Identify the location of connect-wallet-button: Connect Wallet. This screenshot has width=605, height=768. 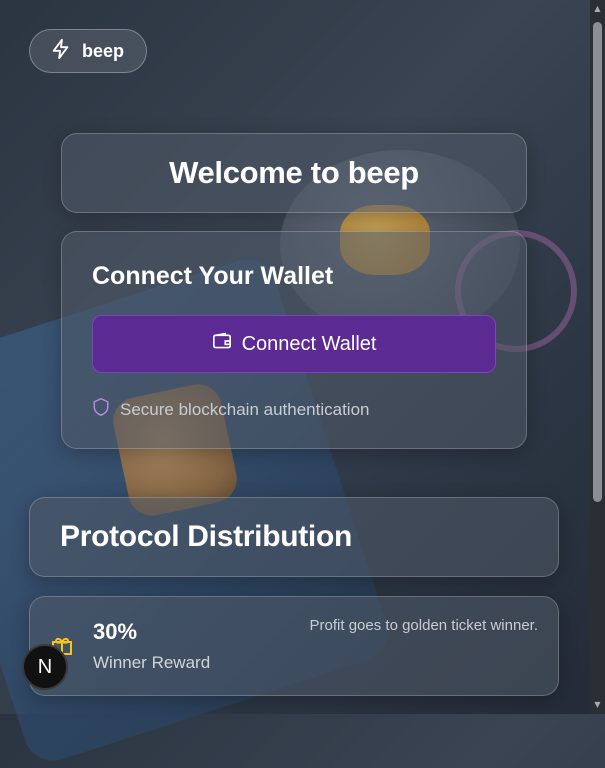
(294, 344).